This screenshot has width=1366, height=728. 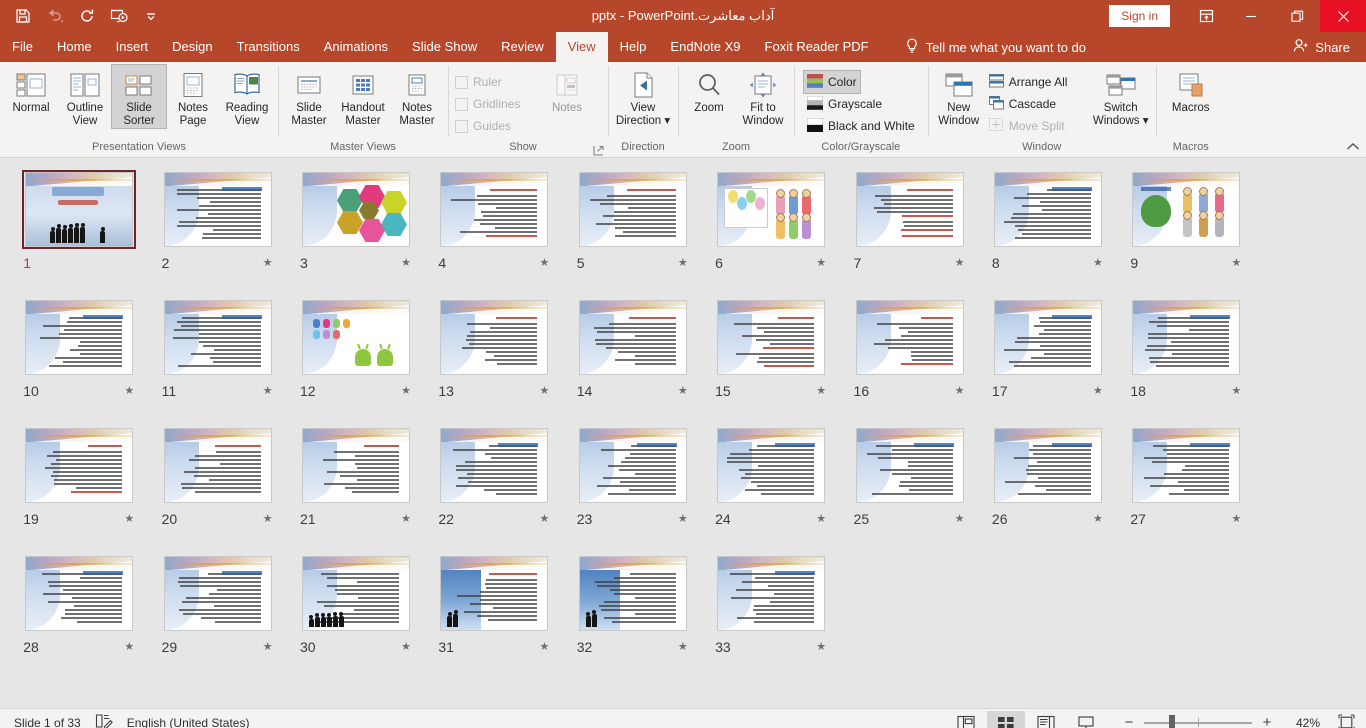 What do you see at coordinates (79, 234) in the screenshot?
I see `slide-thumbnail-1: 1` at bounding box center [79, 234].